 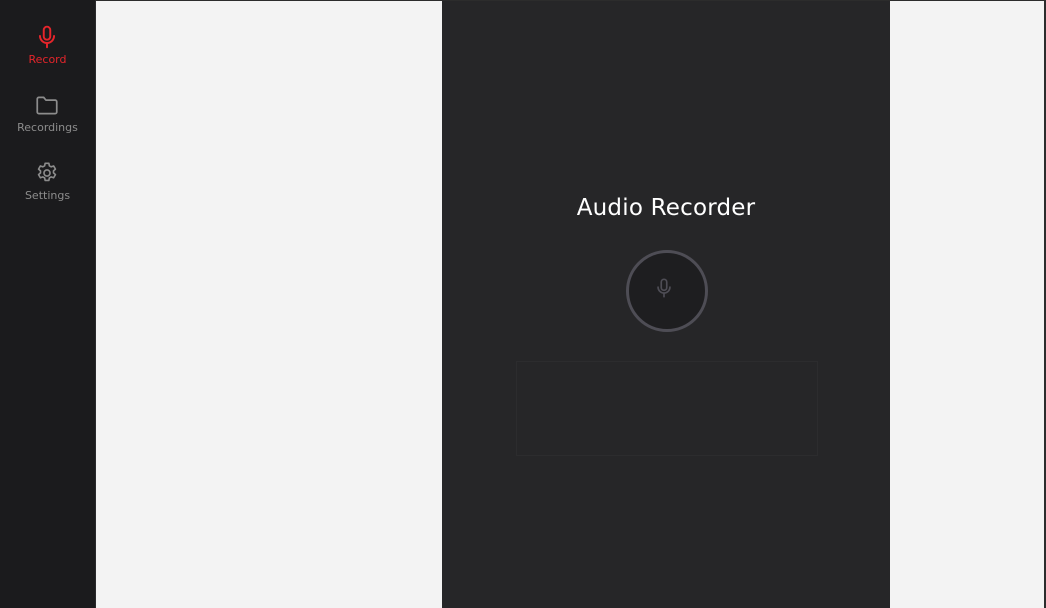 I want to click on sidebar-item-label: Settings, so click(x=47, y=195).